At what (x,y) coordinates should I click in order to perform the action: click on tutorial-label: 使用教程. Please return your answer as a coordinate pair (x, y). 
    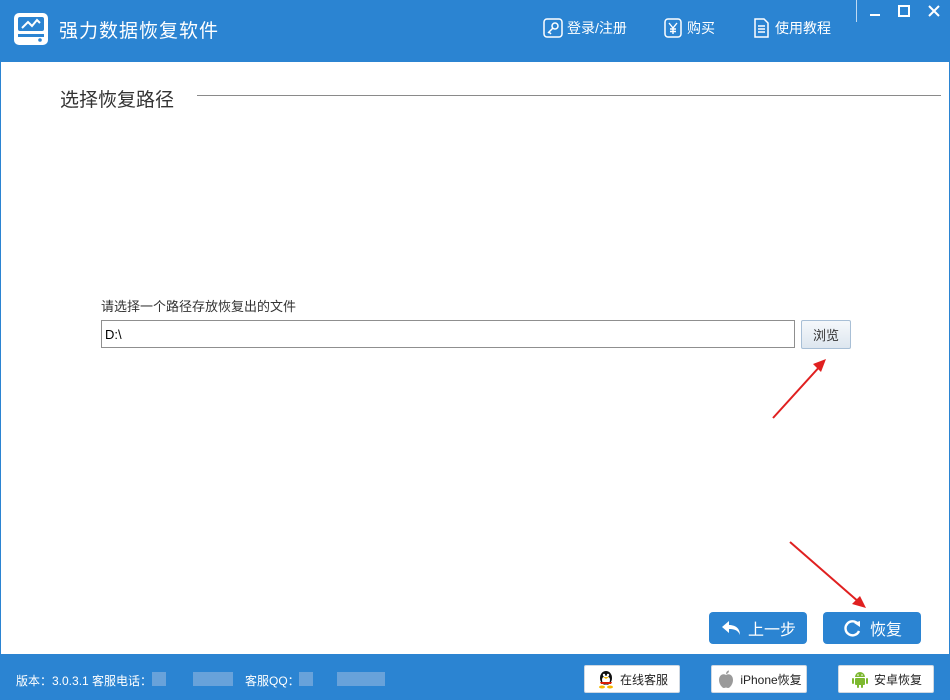
    Looking at the image, I should click on (803, 28).